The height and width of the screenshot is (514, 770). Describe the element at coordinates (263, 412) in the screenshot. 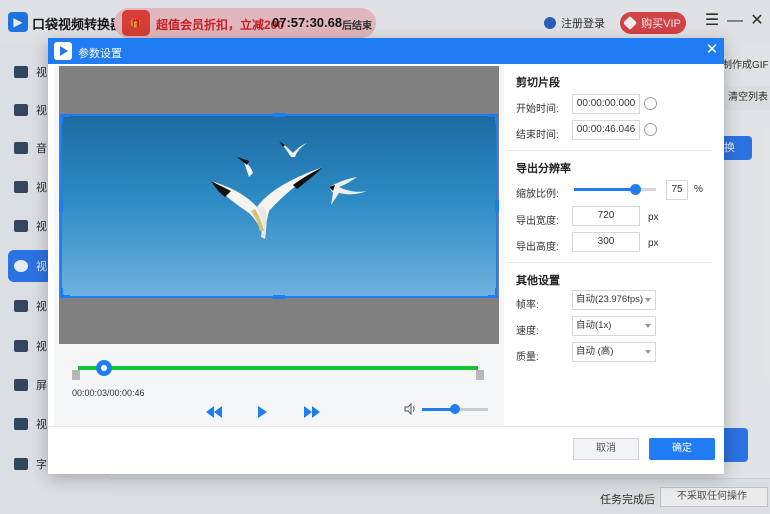

I see `play-icon` at that location.